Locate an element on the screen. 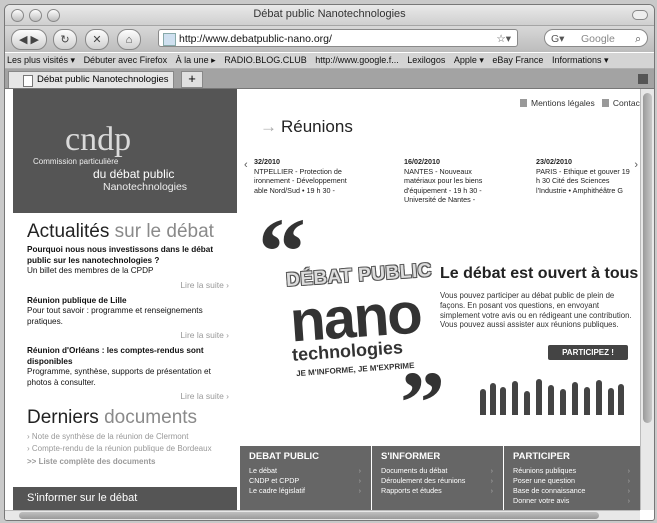  forward-icon: ▶ is located at coordinates (35, 39).